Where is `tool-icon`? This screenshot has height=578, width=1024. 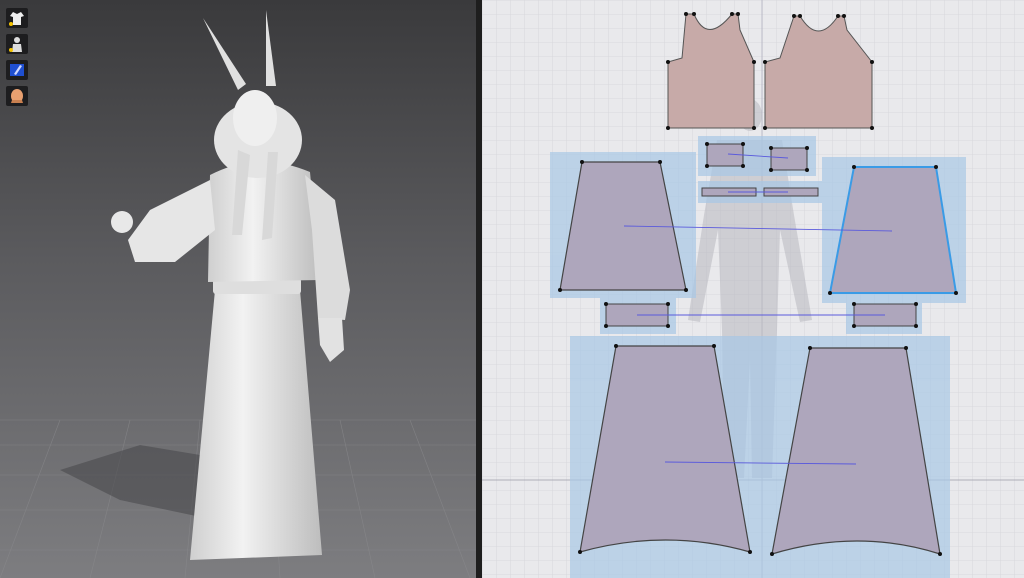
tool-icon is located at coordinates (17, 70).